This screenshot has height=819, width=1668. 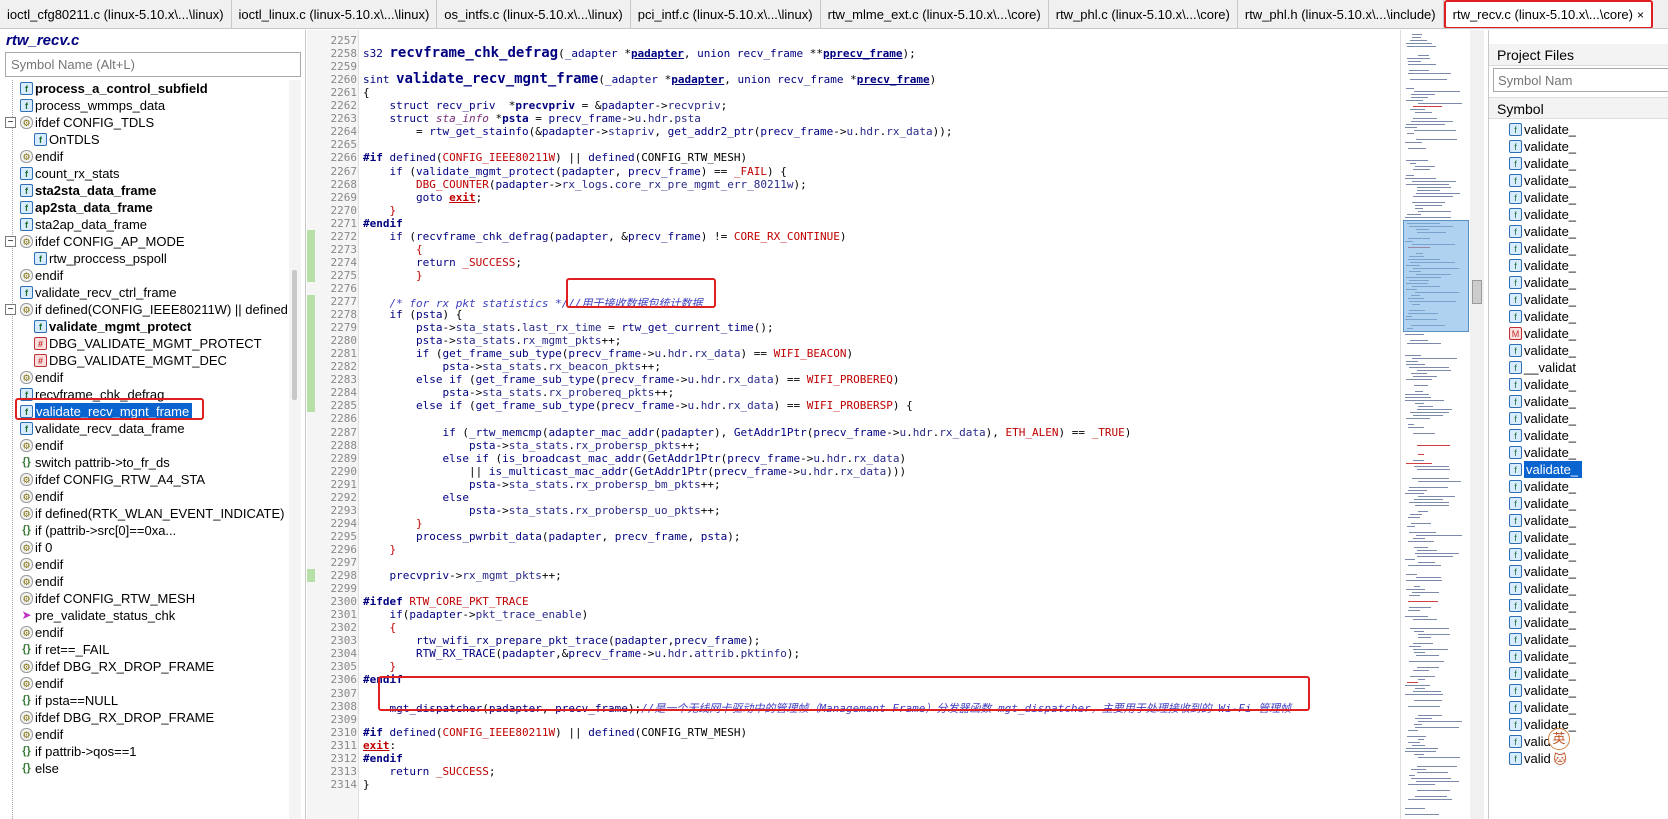 What do you see at coordinates (144, 394) in the screenshot?
I see `symbol-item: f recvframe_chk_defrag` at bounding box center [144, 394].